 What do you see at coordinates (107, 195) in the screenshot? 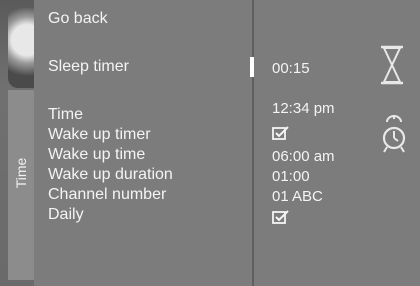
I see `channel-number-item: Channel number` at bounding box center [107, 195].